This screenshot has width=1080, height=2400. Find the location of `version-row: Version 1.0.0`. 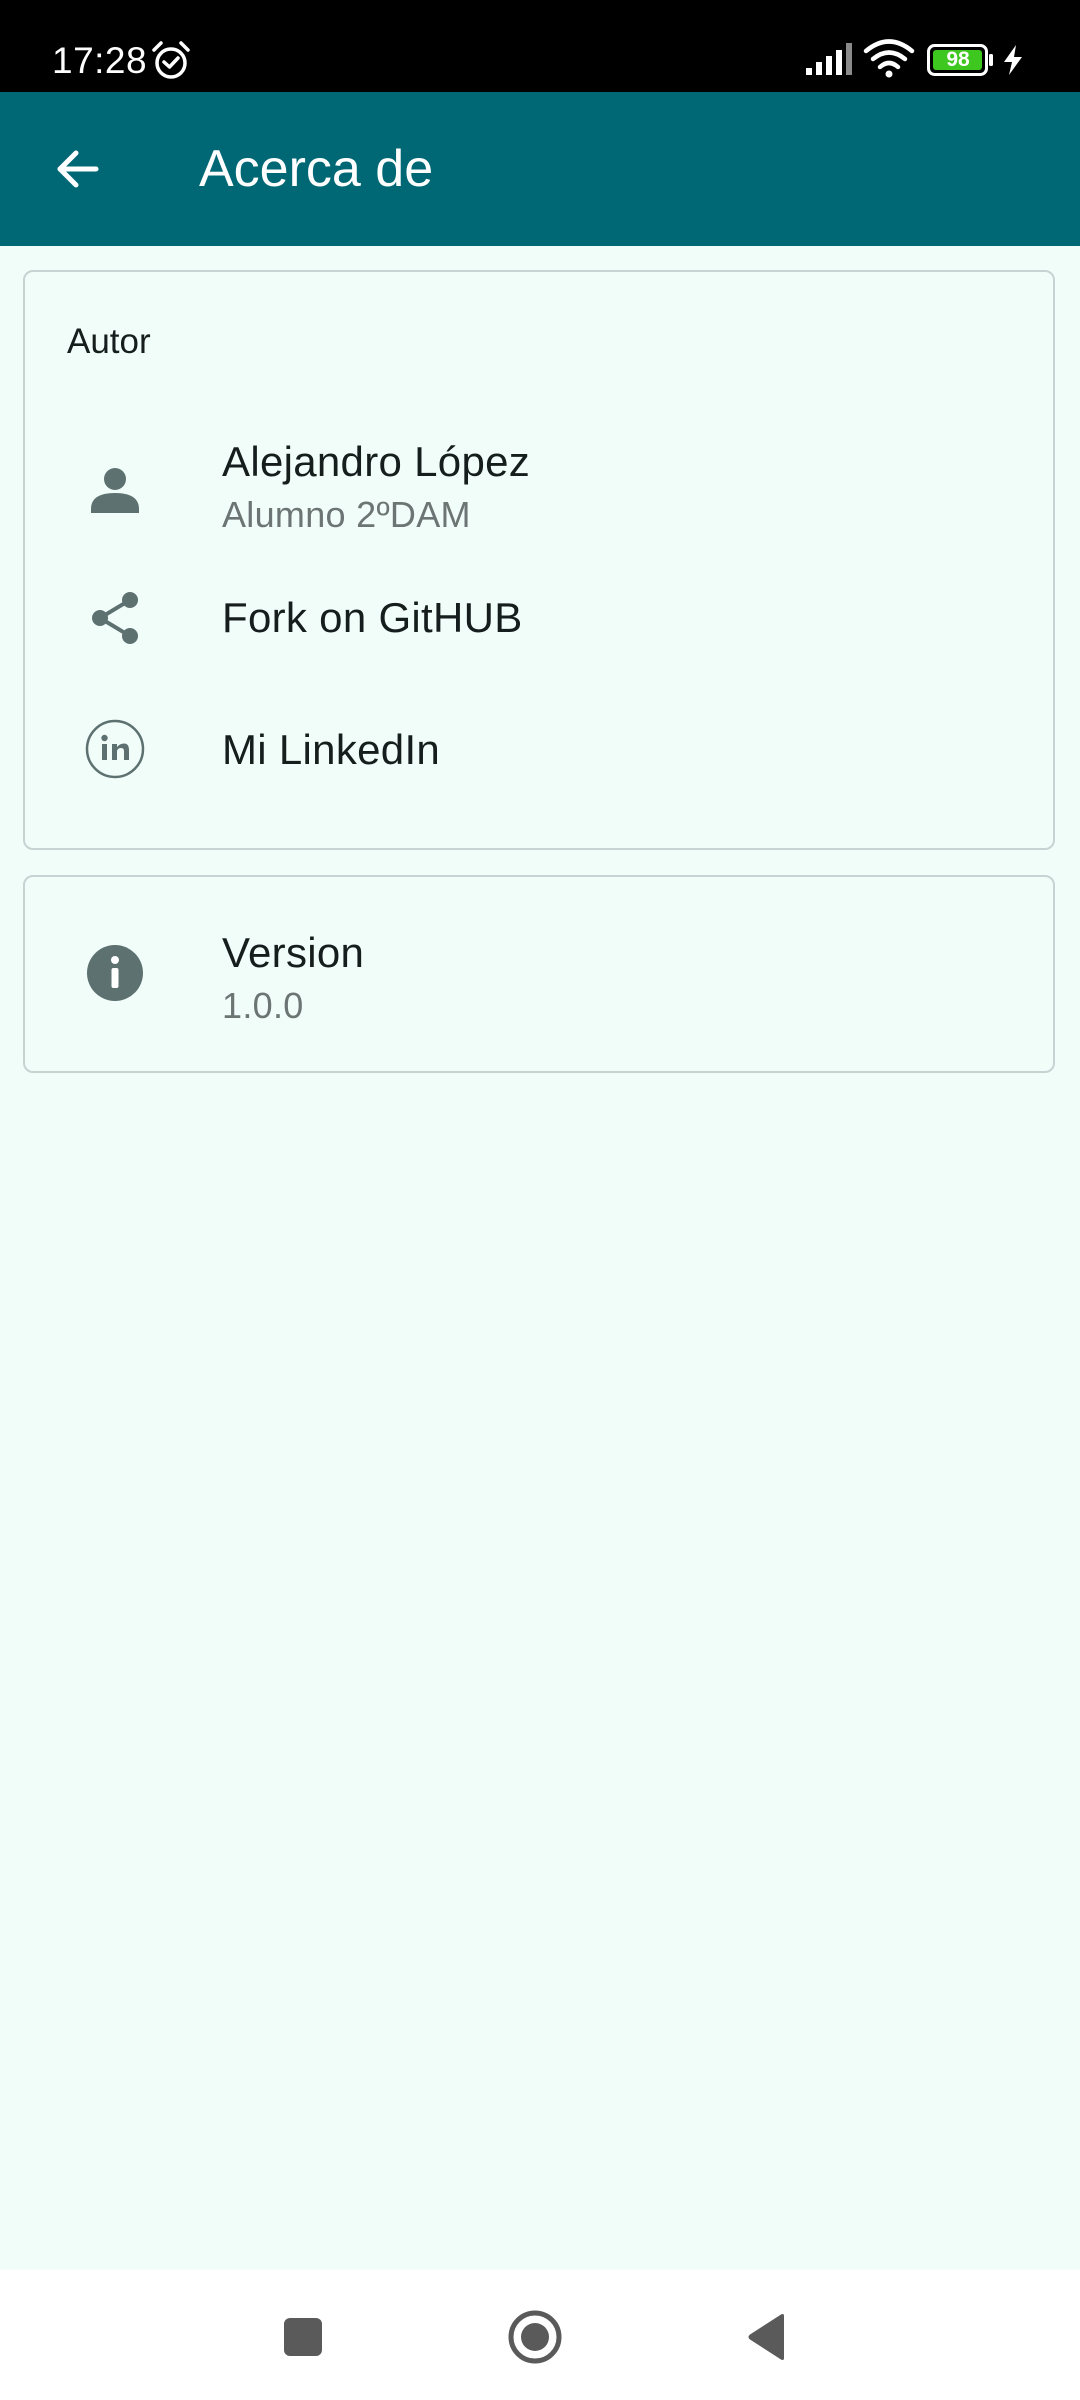

version-row: Version 1.0.0 is located at coordinates (539, 975).